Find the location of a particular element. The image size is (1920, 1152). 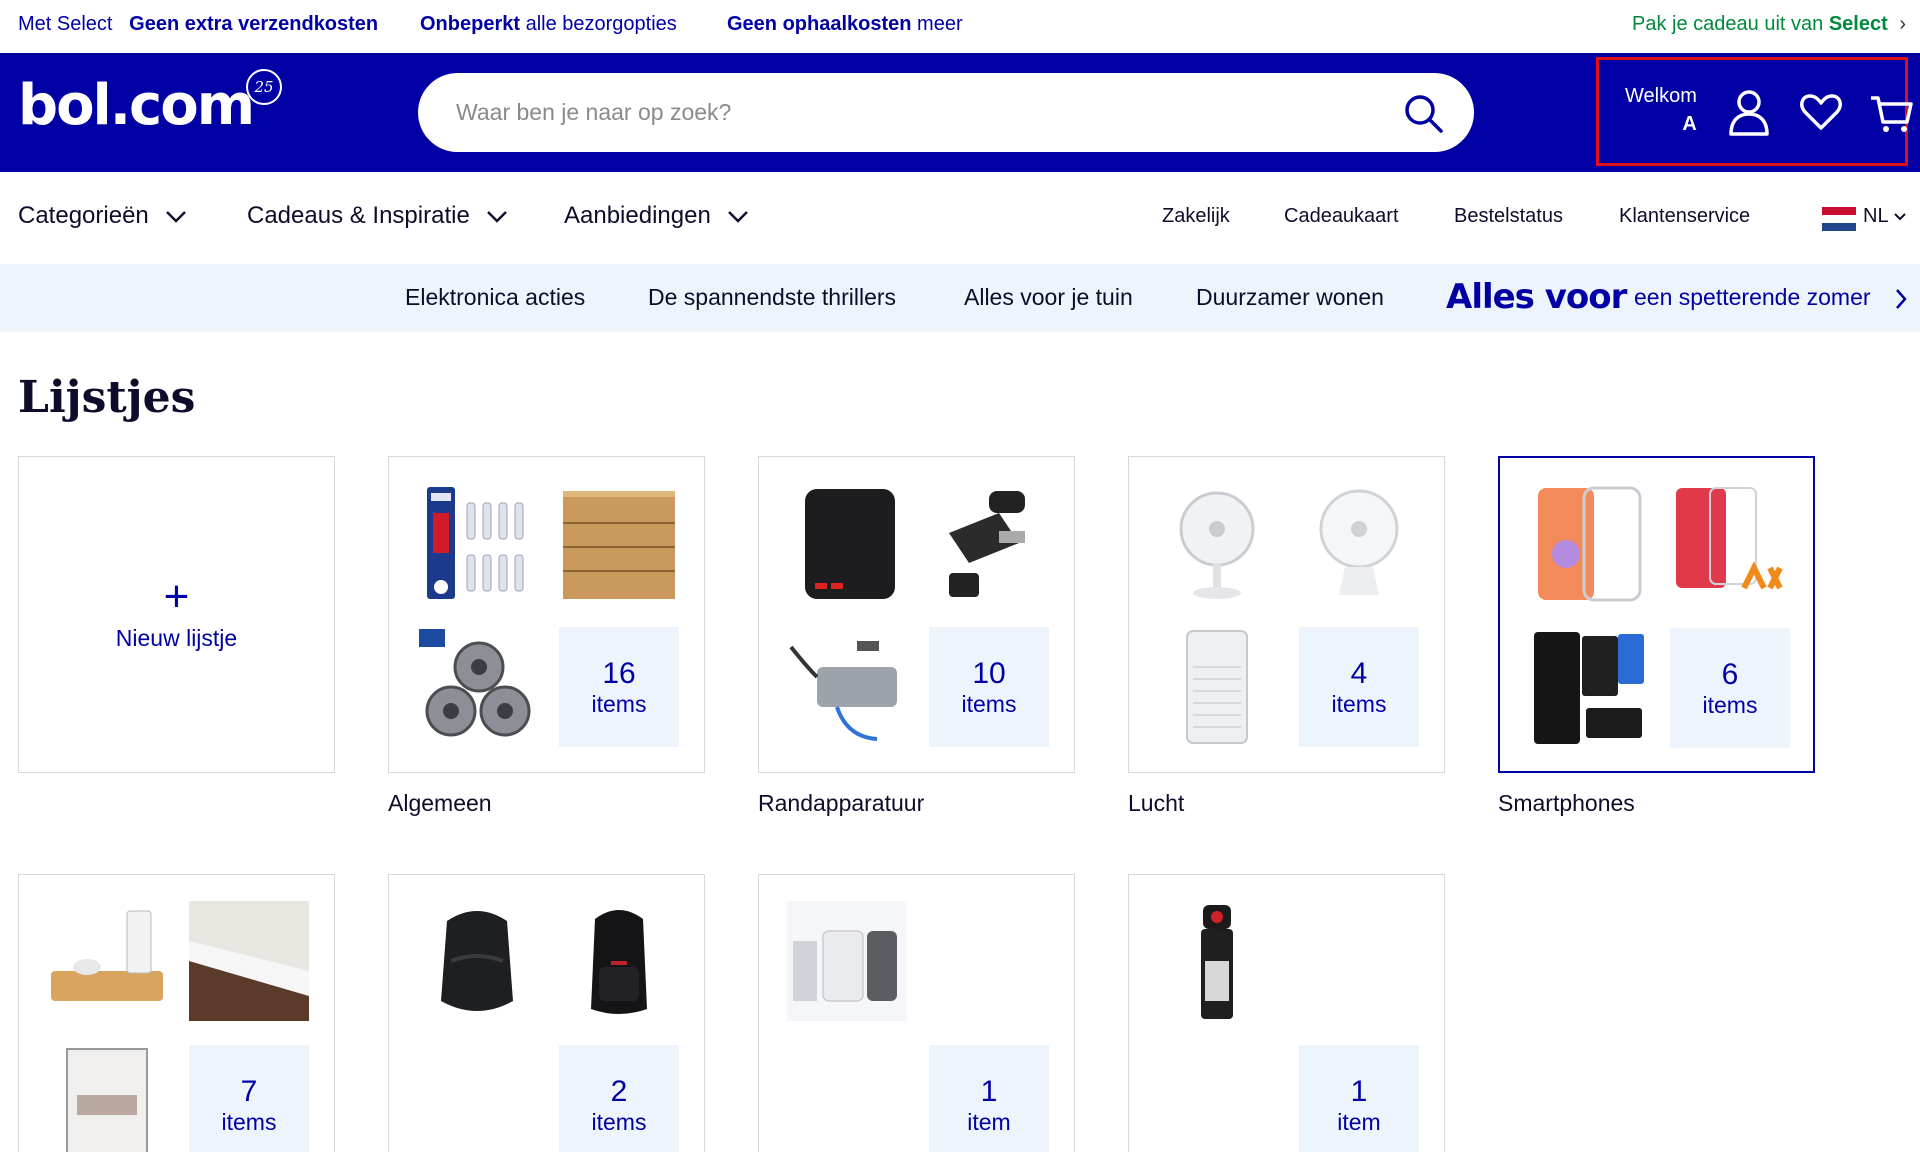

promo-delivery-options: Onbeperkt alle bezorgopties is located at coordinates (548, 24).